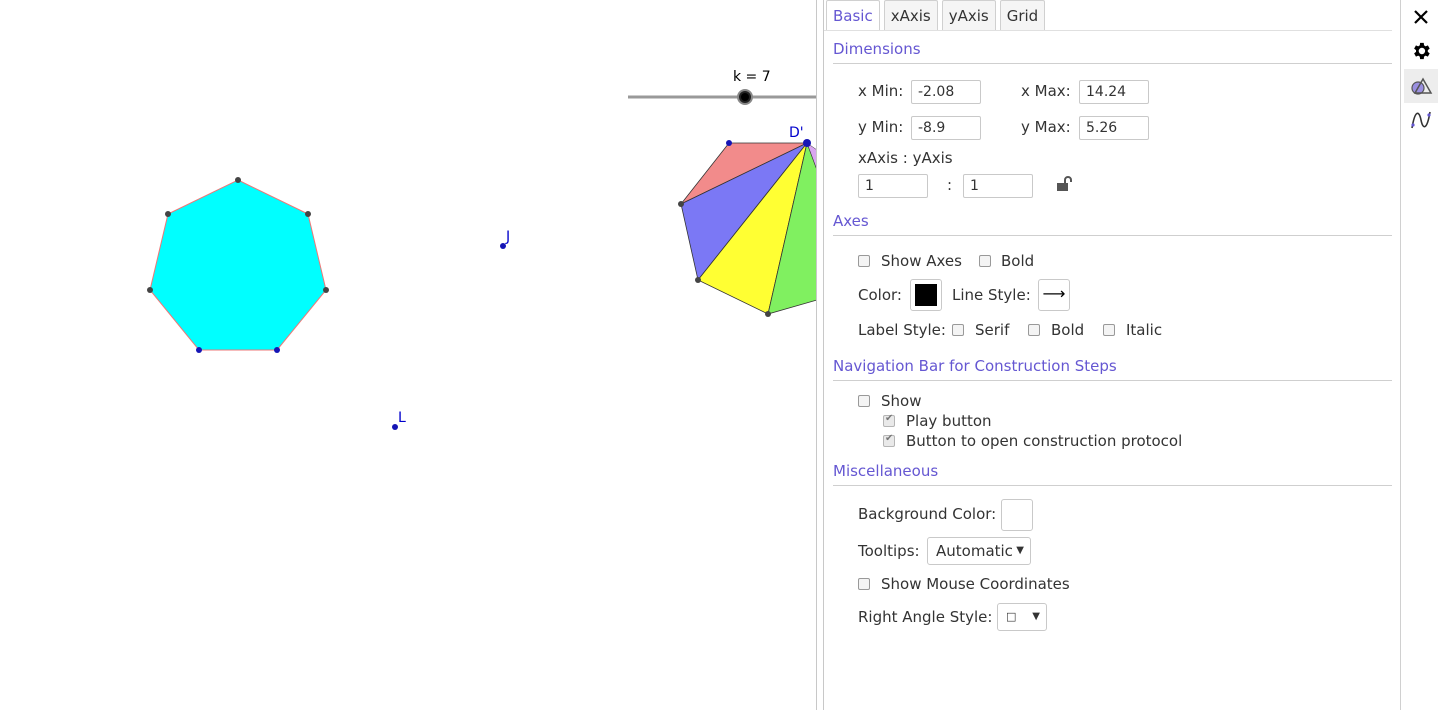 The height and width of the screenshot is (710, 1440). What do you see at coordinates (946, 128) in the screenshot?
I see `ymin-input` at bounding box center [946, 128].